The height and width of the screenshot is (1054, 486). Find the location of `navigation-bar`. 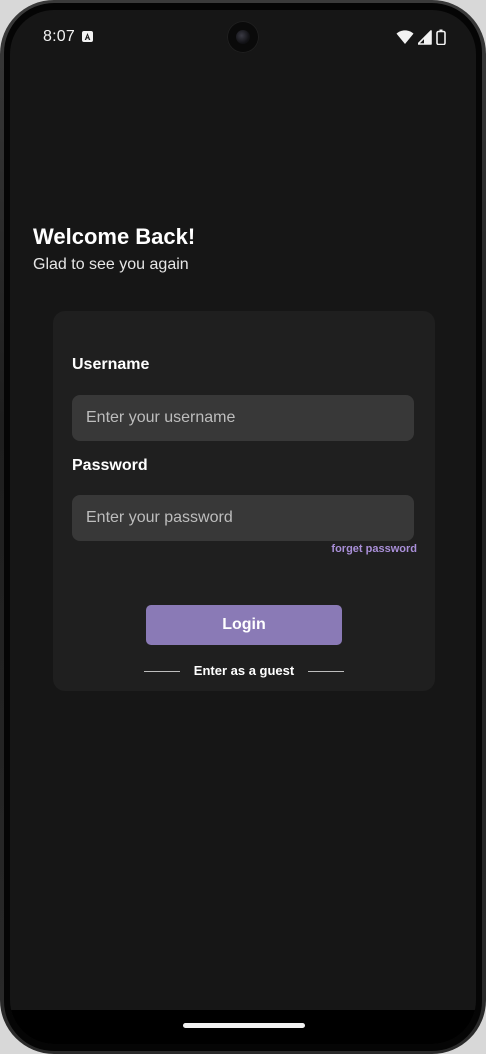

navigation-bar is located at coordinates (243, 1027).